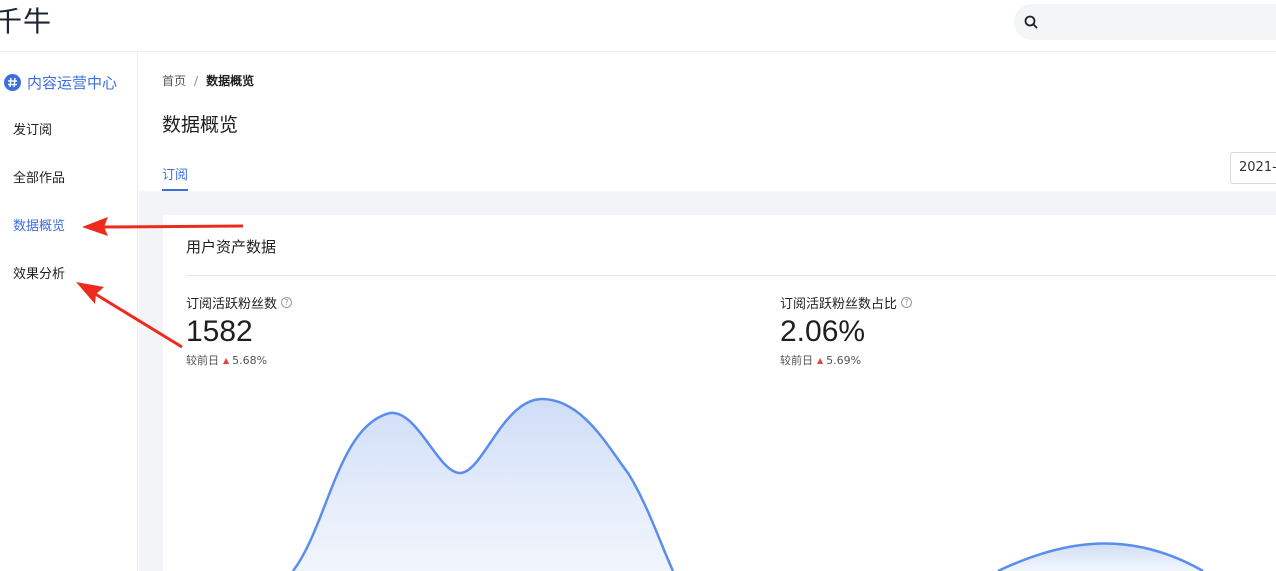 The width and height of the screenshot is (1276, 571). Describe the element at coordinates (39, 176) in the screenshot. I see `sidebar-item-all-works: 全部作品` at that location.